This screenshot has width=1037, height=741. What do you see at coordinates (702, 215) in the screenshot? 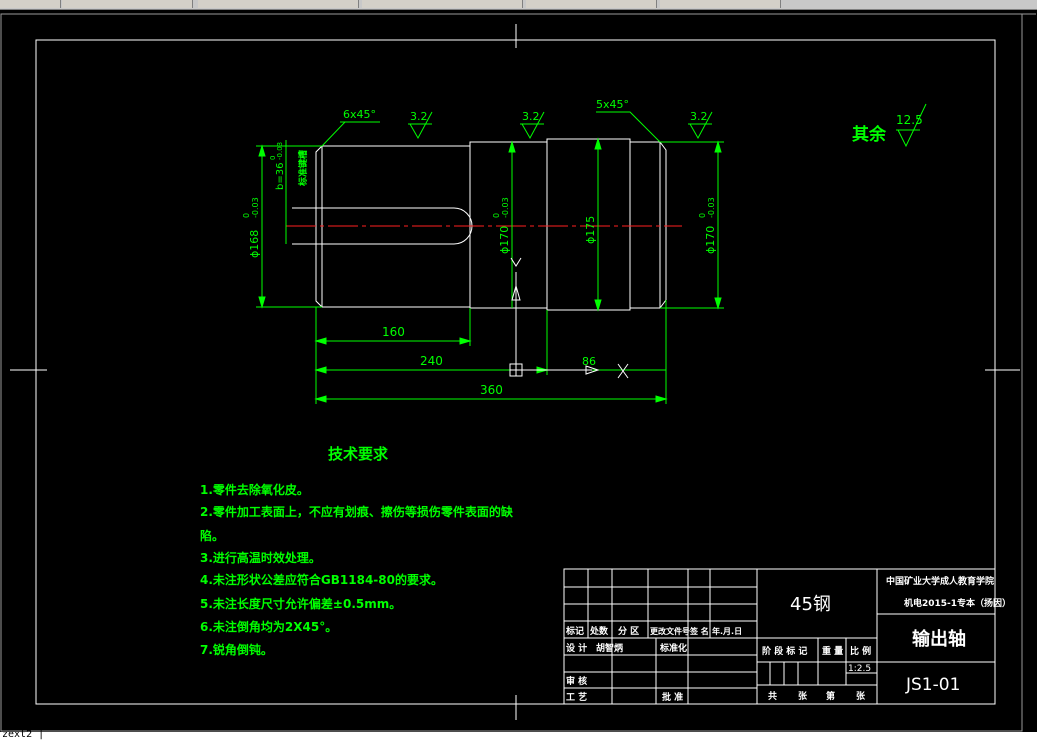
I see `diameter-d4-upper: 0` at bounding box center [702, 215].